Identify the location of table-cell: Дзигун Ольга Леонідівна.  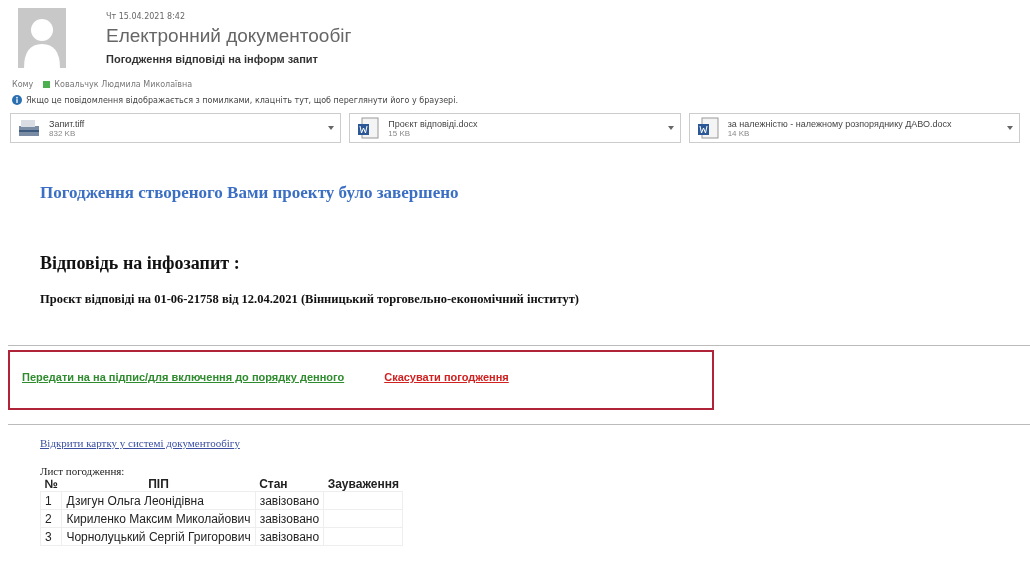
(158, 500).